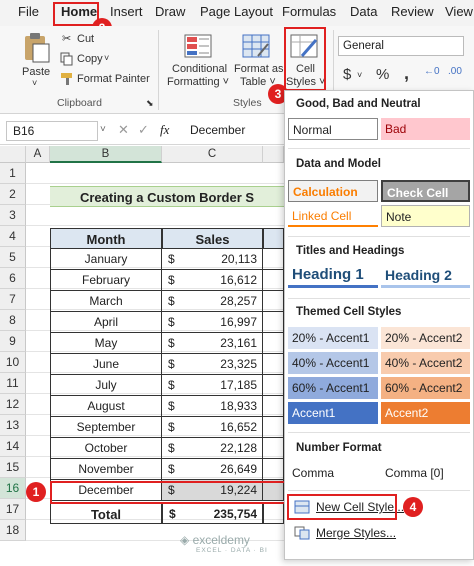  Describe the element at coordinates (13, 446) in the screenshot. I see `row-header: 14` at that location.